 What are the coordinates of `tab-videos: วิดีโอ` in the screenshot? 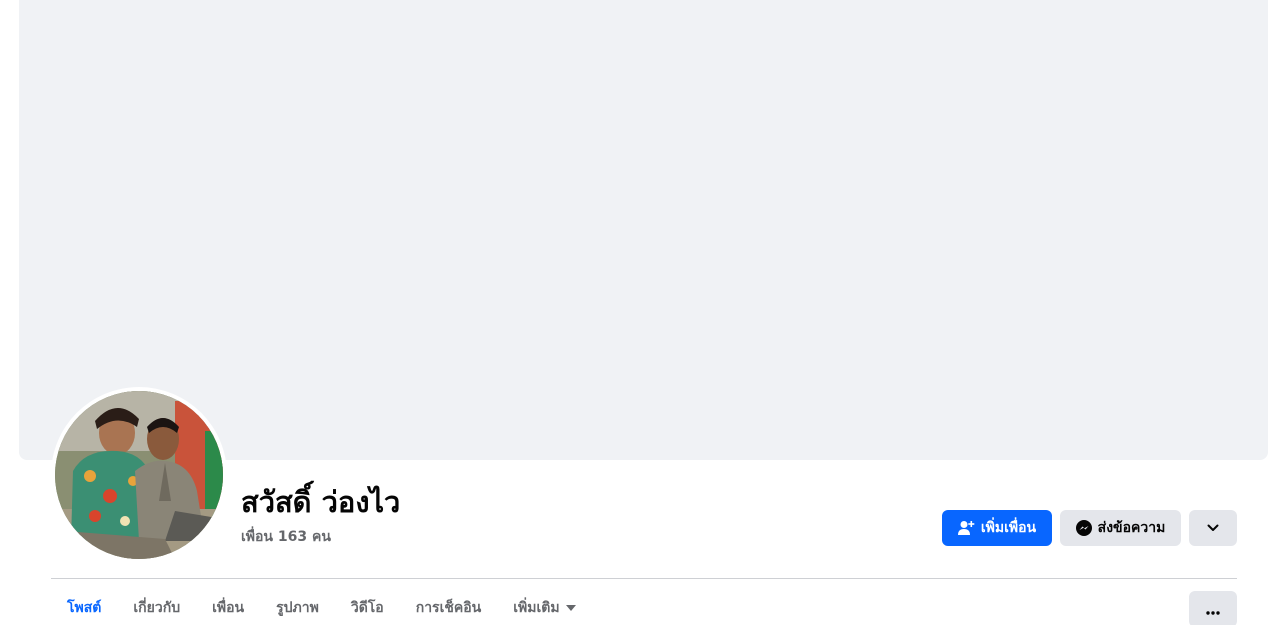 It's located at (367, 607).